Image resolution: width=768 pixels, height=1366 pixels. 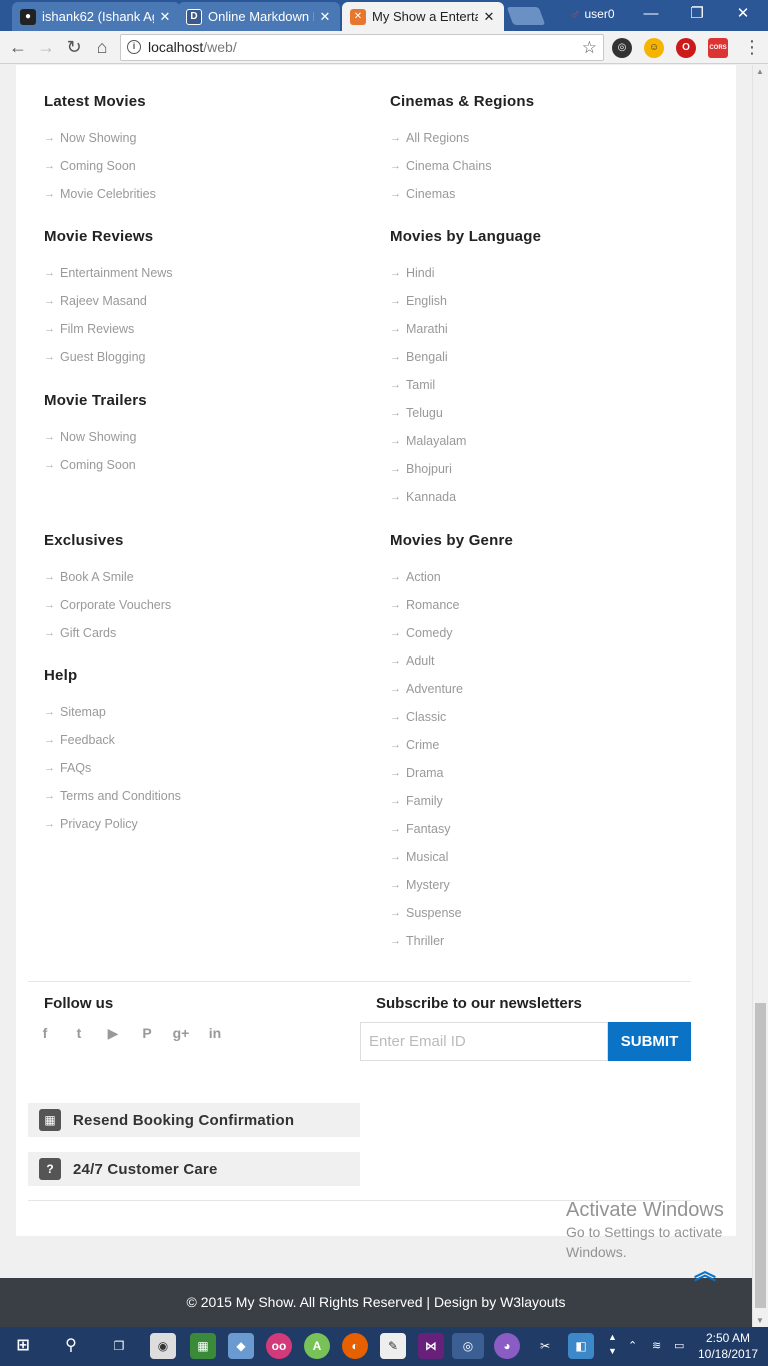 What do you see at coordinates (102, 48) in the screenshot?
I see `home-button: ⌂` at bounding box center [102, 48].